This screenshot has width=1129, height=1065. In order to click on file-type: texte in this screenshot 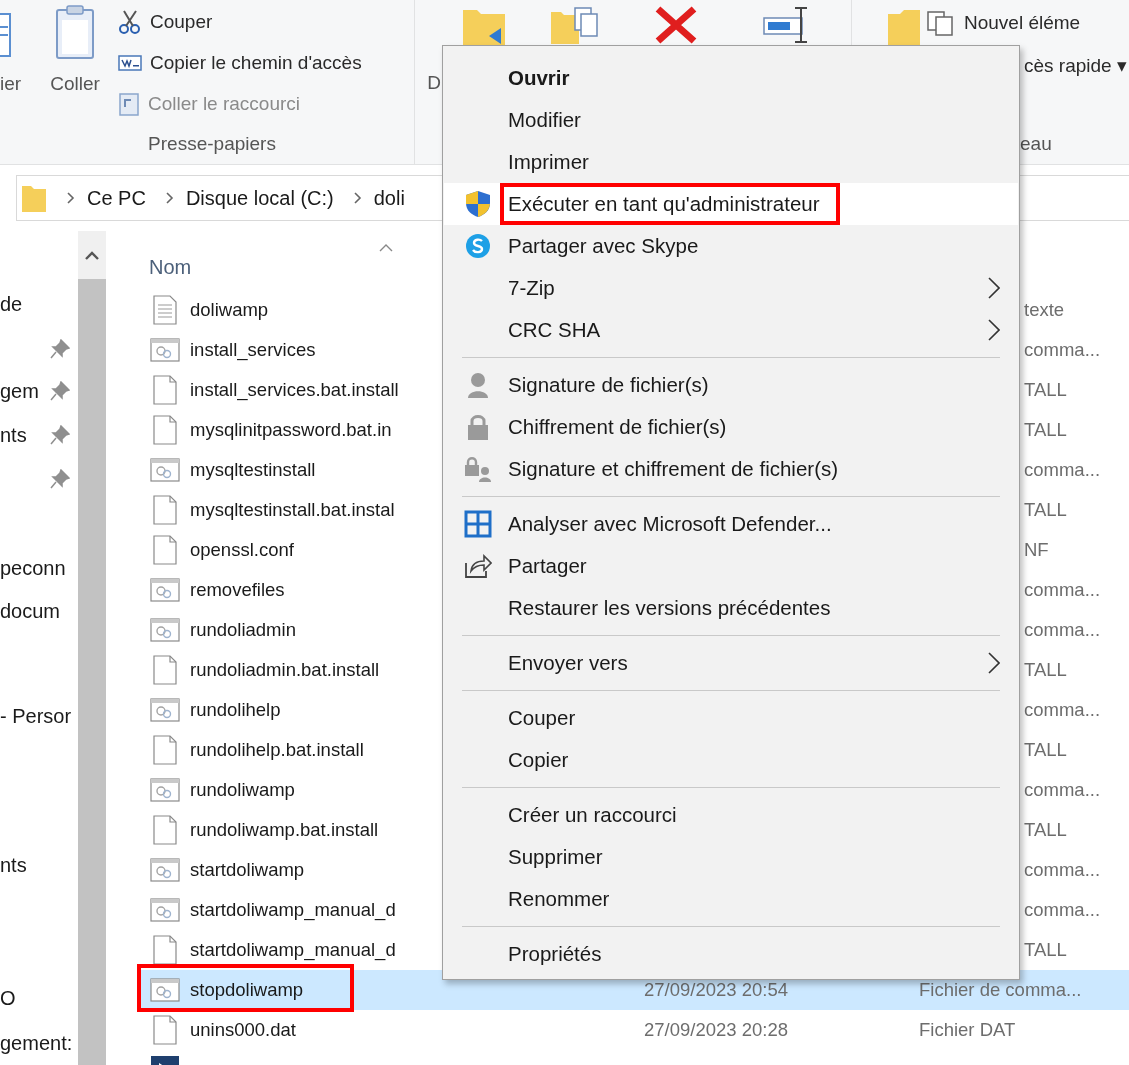, I will do `click(1044, 310)`.